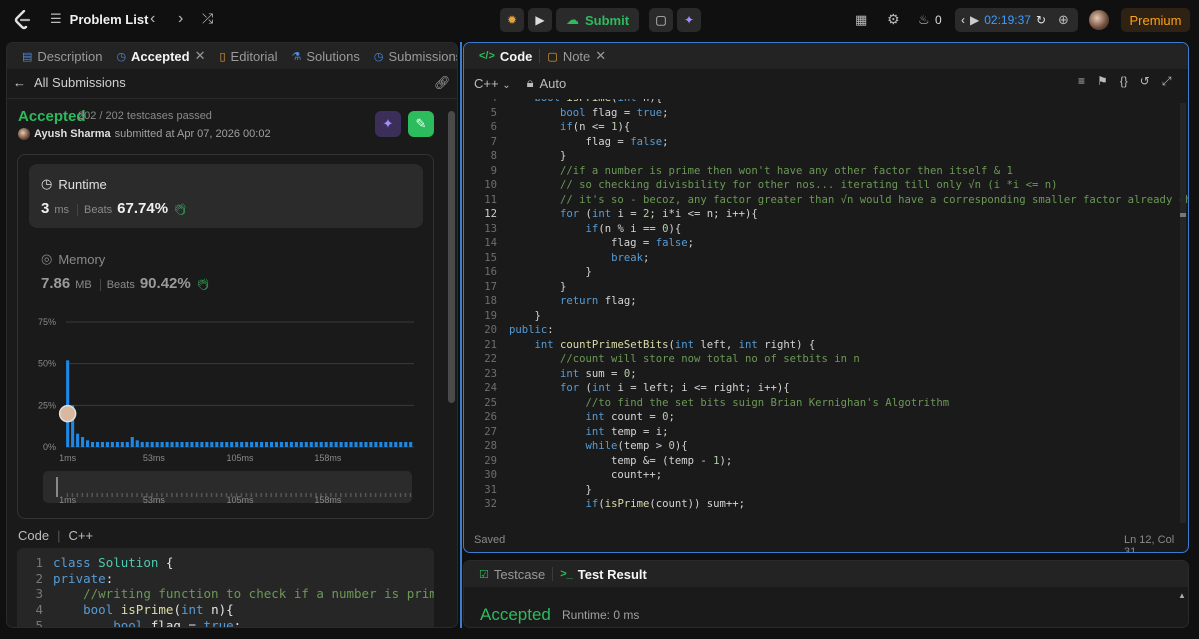 The width and height of the screenshot is (1199, 639). What do you see at coordinates (963, 20) in the screenshot?
I see `chevron-left-icon: ‹` at bounding box center [963, 20].